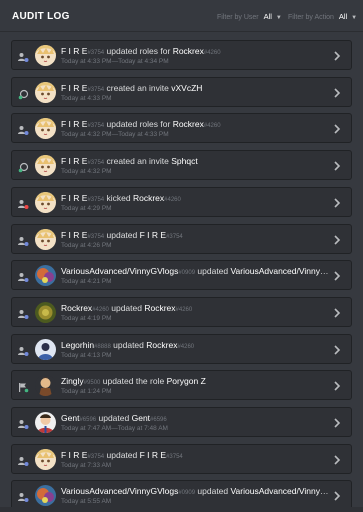 The image size is (363, 512). Describe the element at coordinates (70, 418) in the screenshot. I see `actor-name: Gent` at that location.